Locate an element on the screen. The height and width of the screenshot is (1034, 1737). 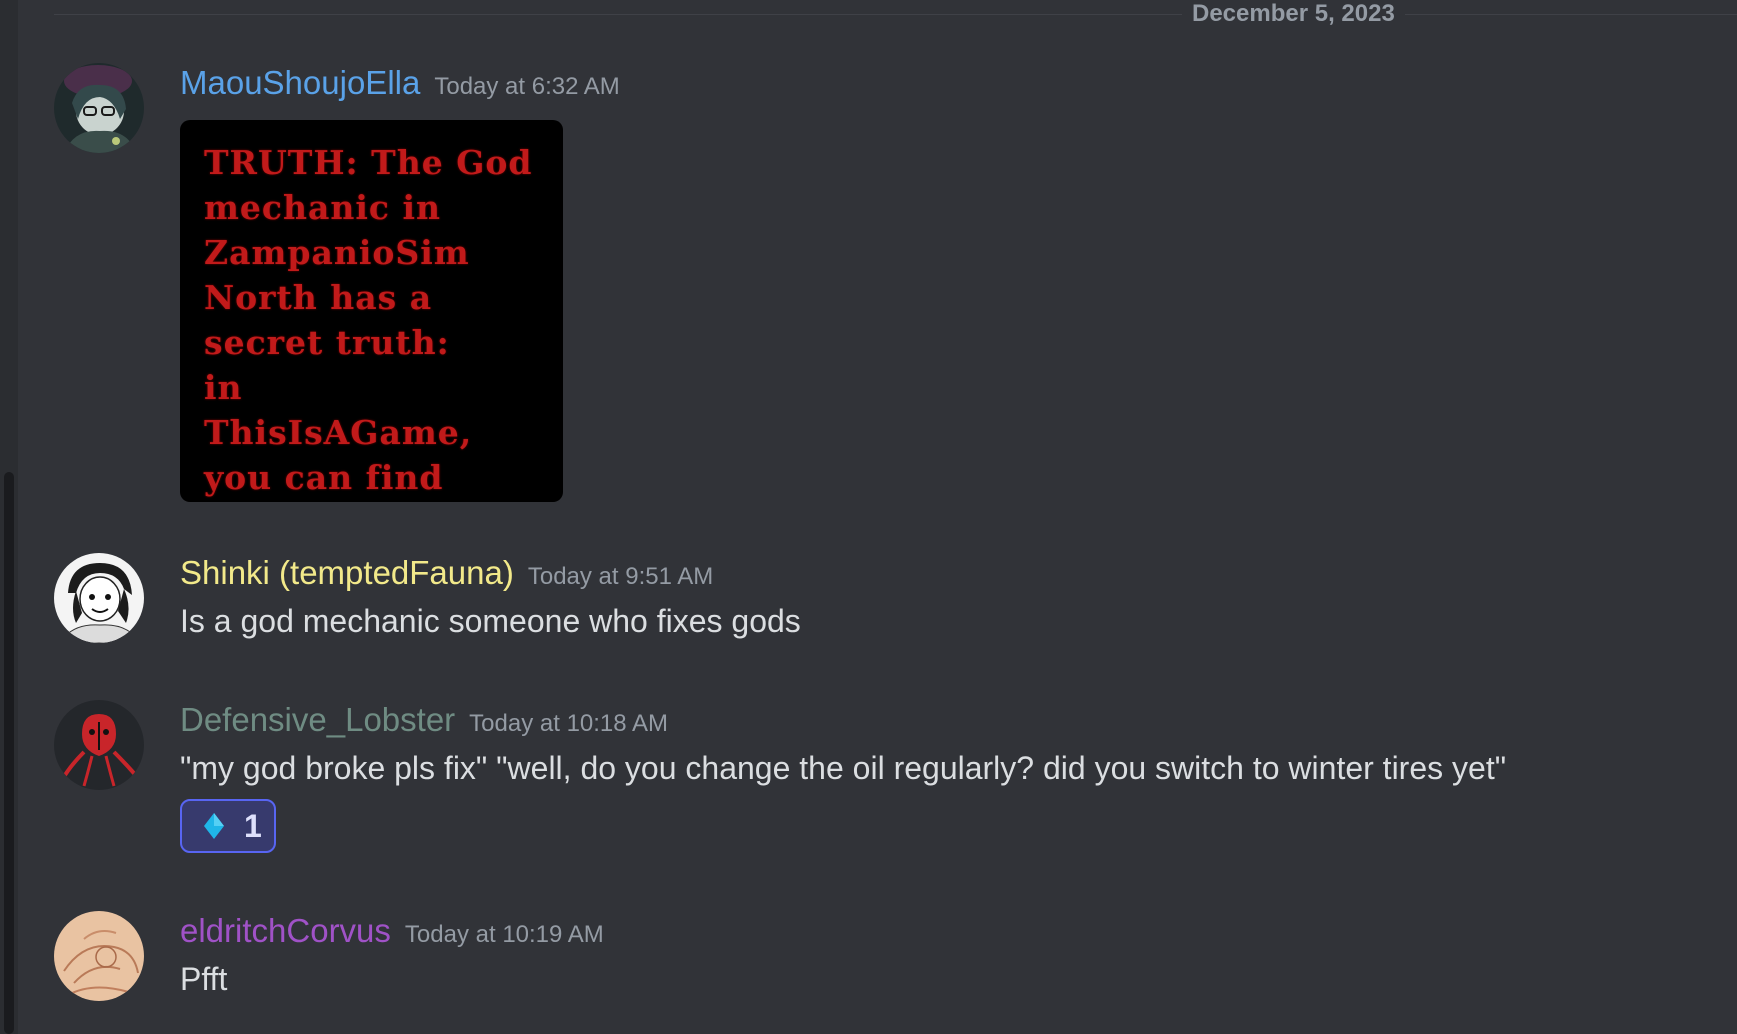
blue-diamond-icon is located at coordinates (214, 826).